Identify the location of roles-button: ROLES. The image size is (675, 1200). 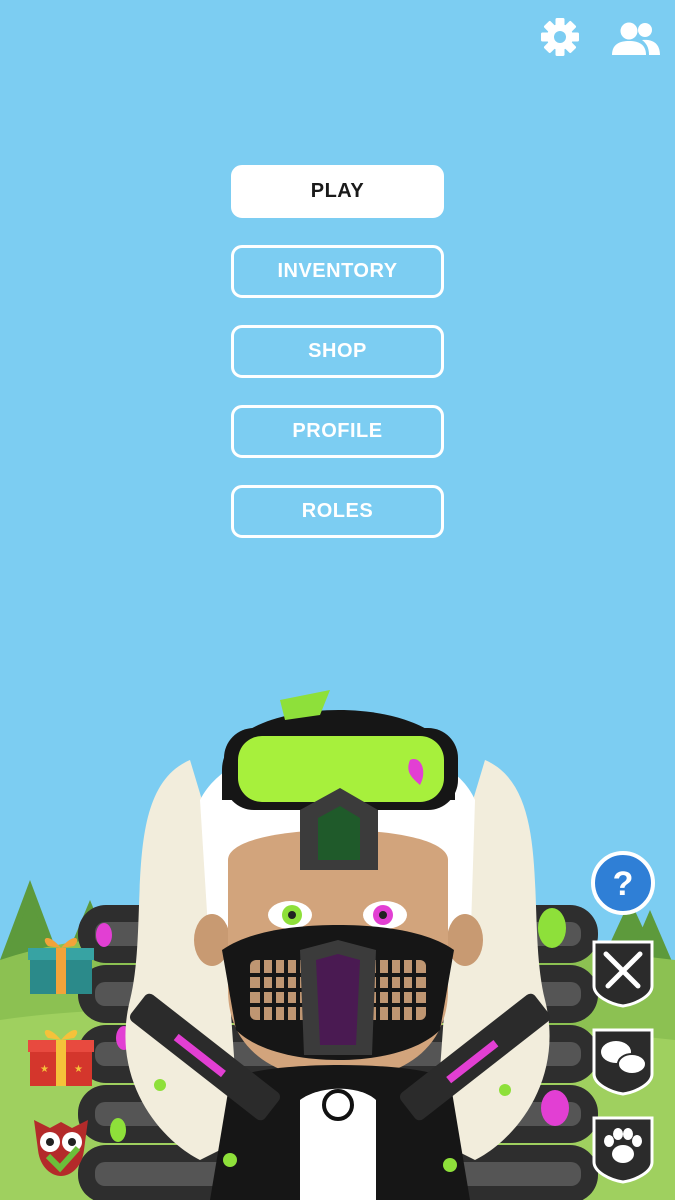
(337, 511).